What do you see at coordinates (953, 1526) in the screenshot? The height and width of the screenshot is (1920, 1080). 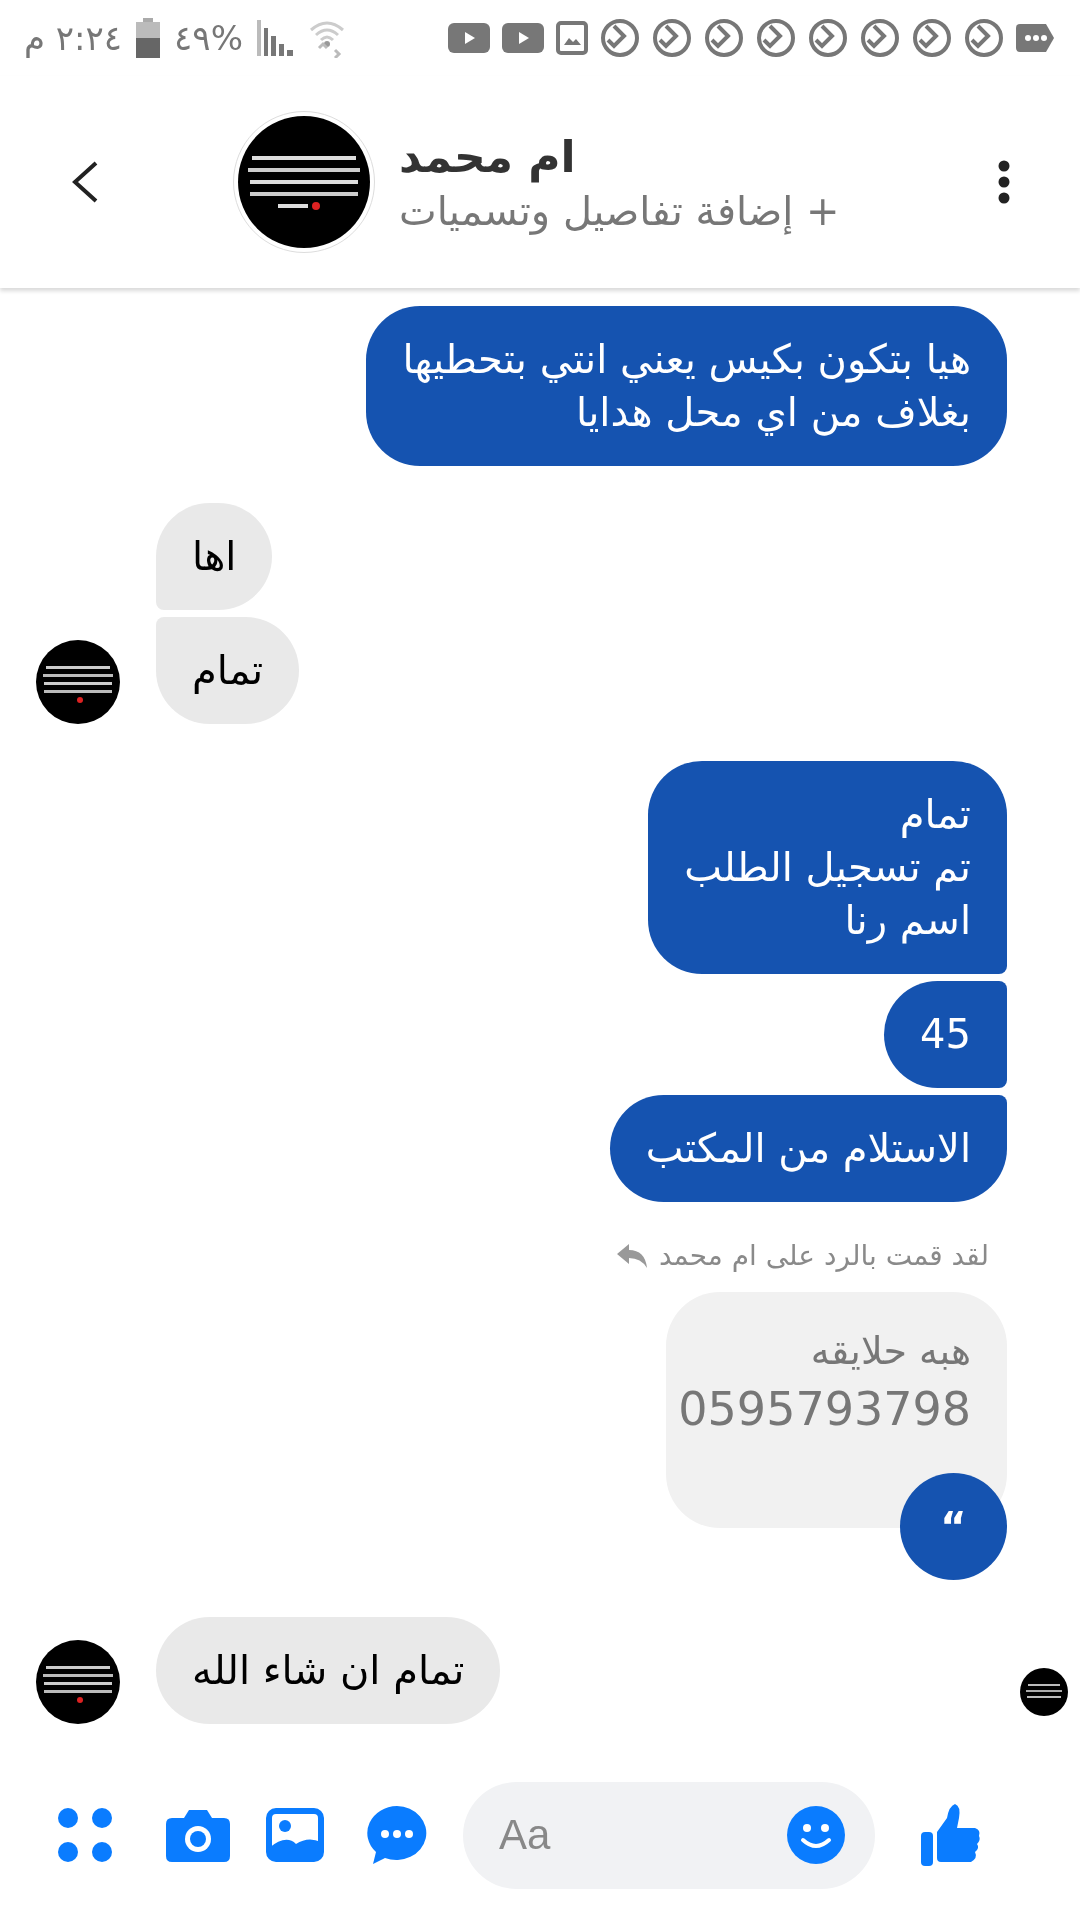 I see `quote-bubble: “` at bounding box center [953, 1526].